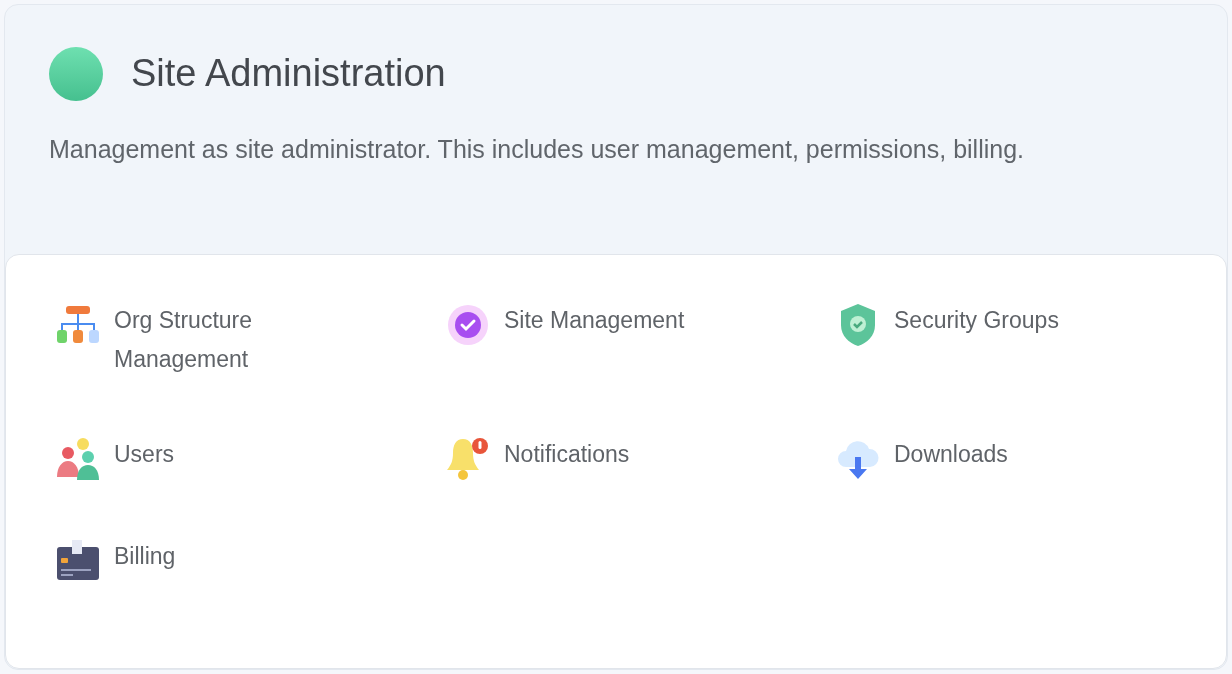 The height and width of the screenshot is (674, 1232). What do you see at coordinates (78, 561) in the screenshot?
I see `credit-card-icon` at bounding box center [78, 561].